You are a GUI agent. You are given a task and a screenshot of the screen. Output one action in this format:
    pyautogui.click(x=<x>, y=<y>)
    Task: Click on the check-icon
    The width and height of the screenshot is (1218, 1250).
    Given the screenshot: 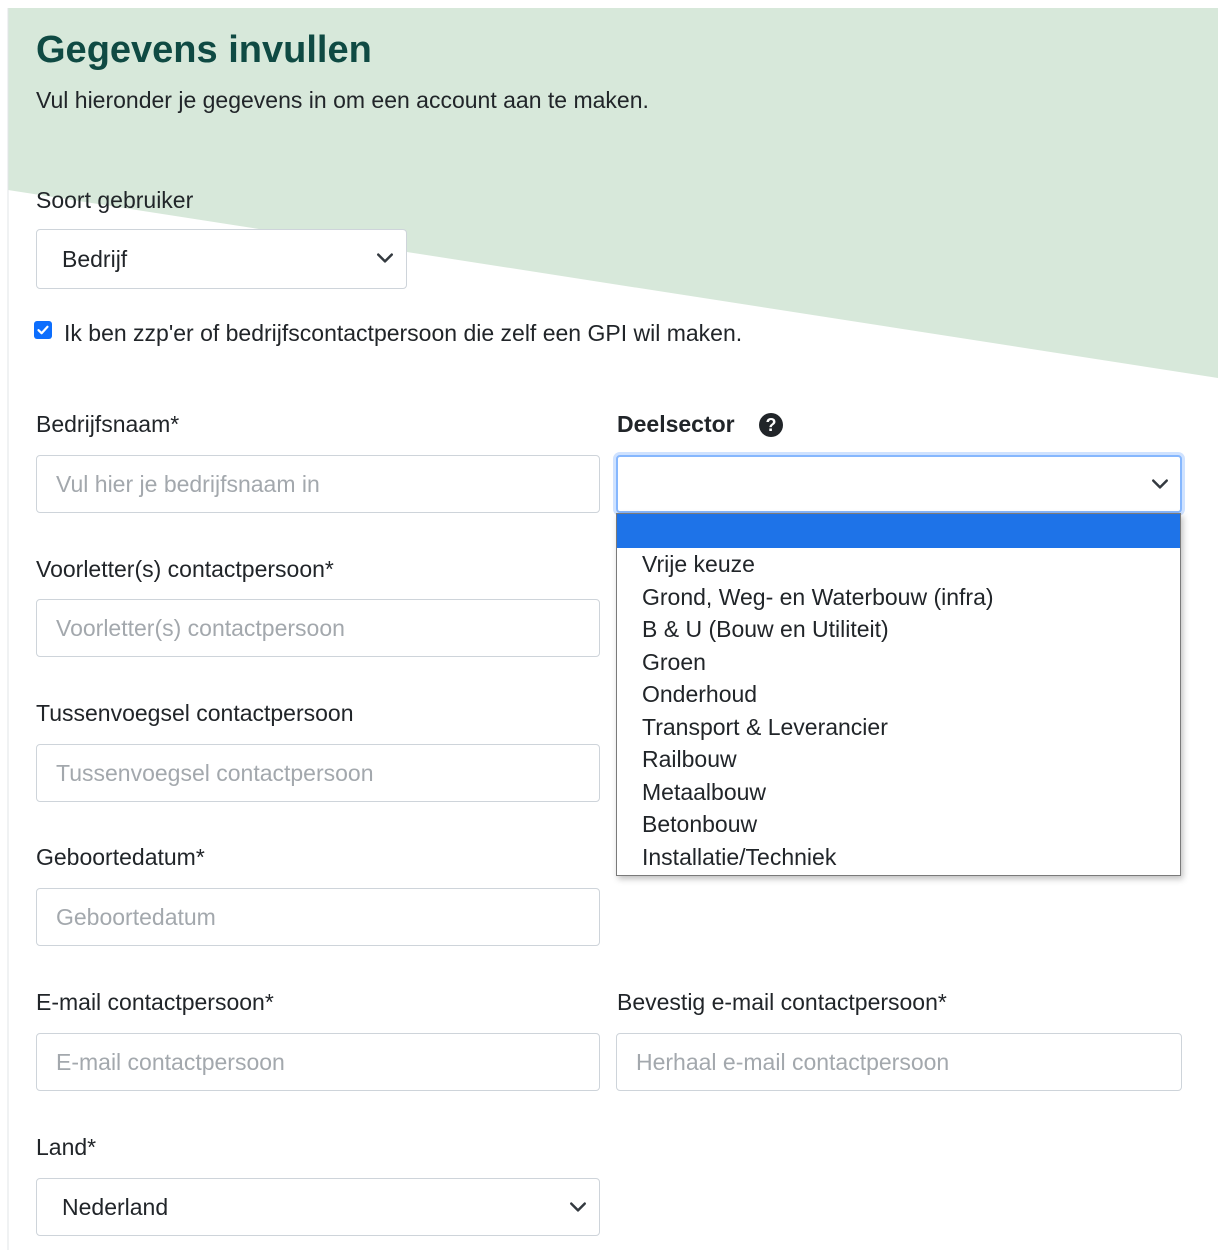 What is the action you would take?
    pyautogui.click(x=43, y=330)
    